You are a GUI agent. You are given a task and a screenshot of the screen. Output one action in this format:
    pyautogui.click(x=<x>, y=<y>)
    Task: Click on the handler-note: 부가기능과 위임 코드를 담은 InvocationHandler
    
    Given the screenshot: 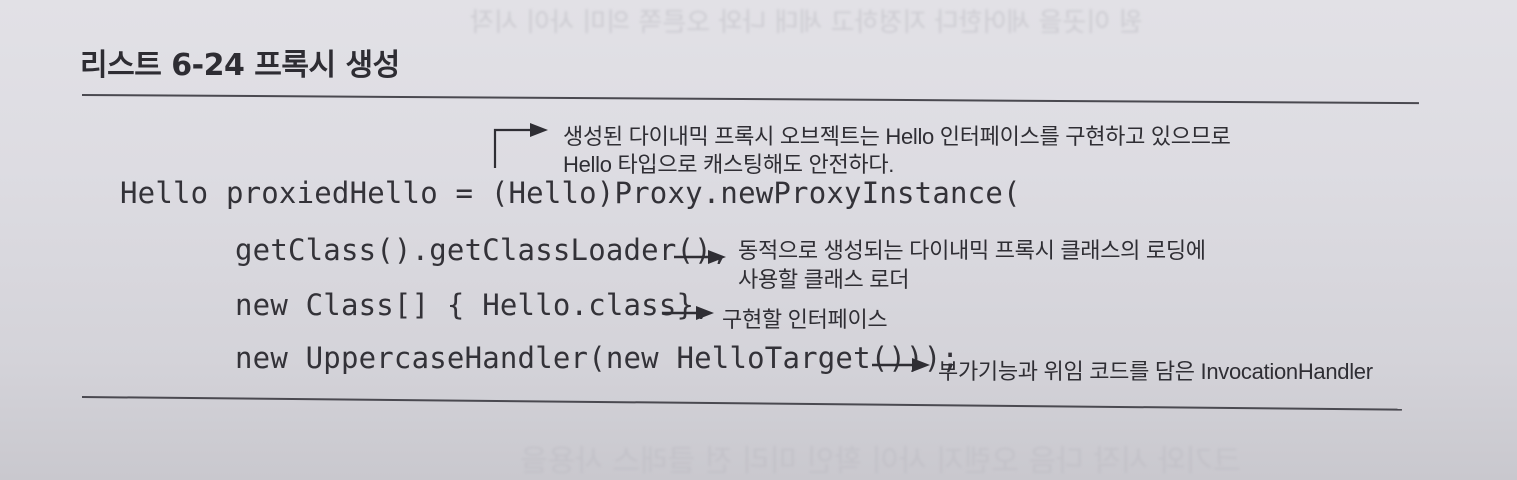 What is the action you would take?
    pyautogui.click(x=1155, y=371)
    